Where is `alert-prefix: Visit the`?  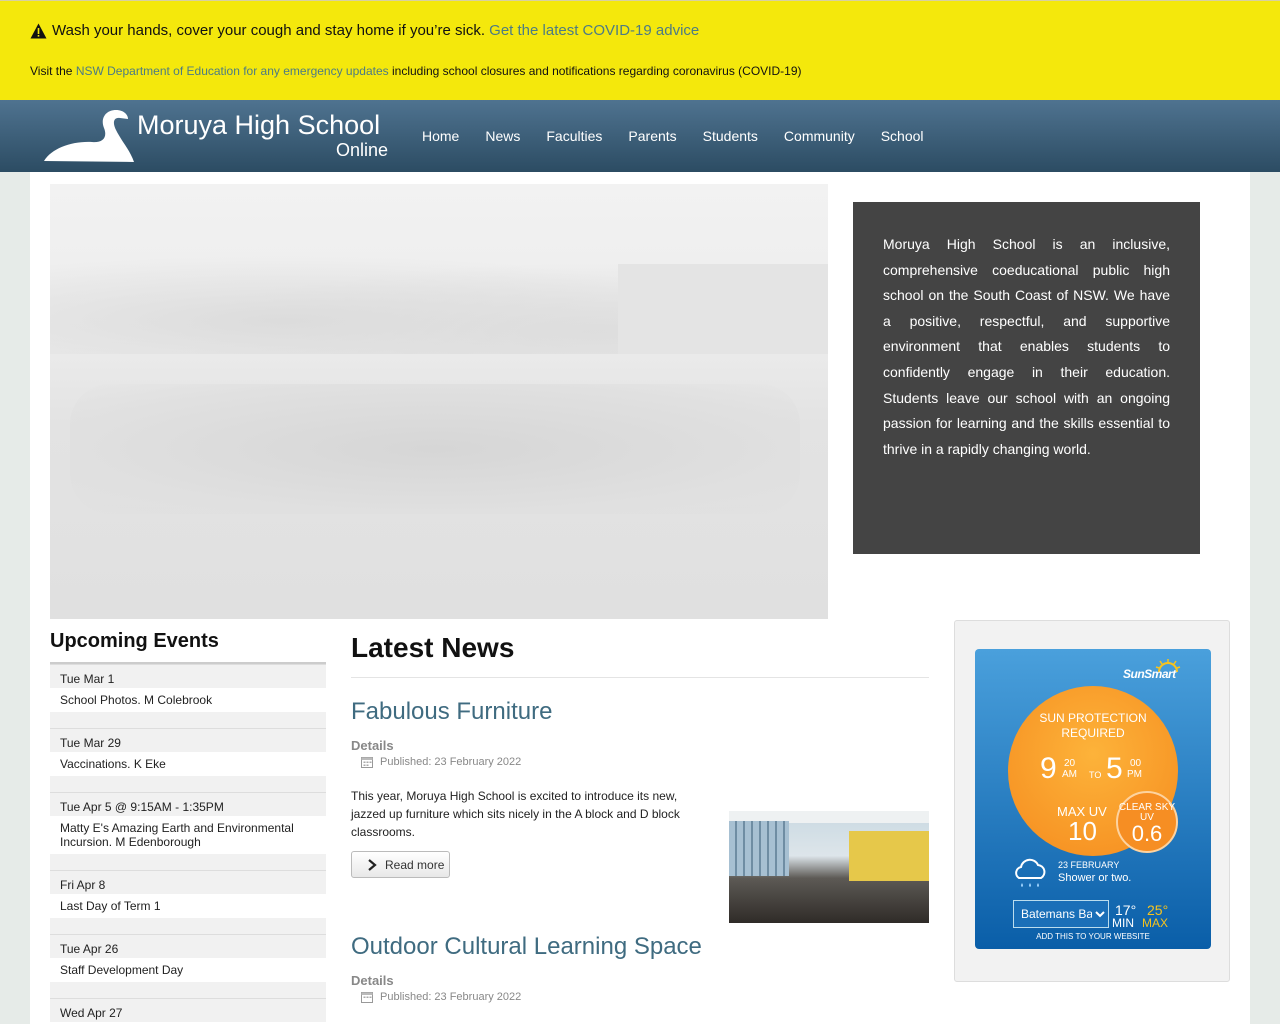
alert-prefix: Visit the is located at coordinates (51, 71).